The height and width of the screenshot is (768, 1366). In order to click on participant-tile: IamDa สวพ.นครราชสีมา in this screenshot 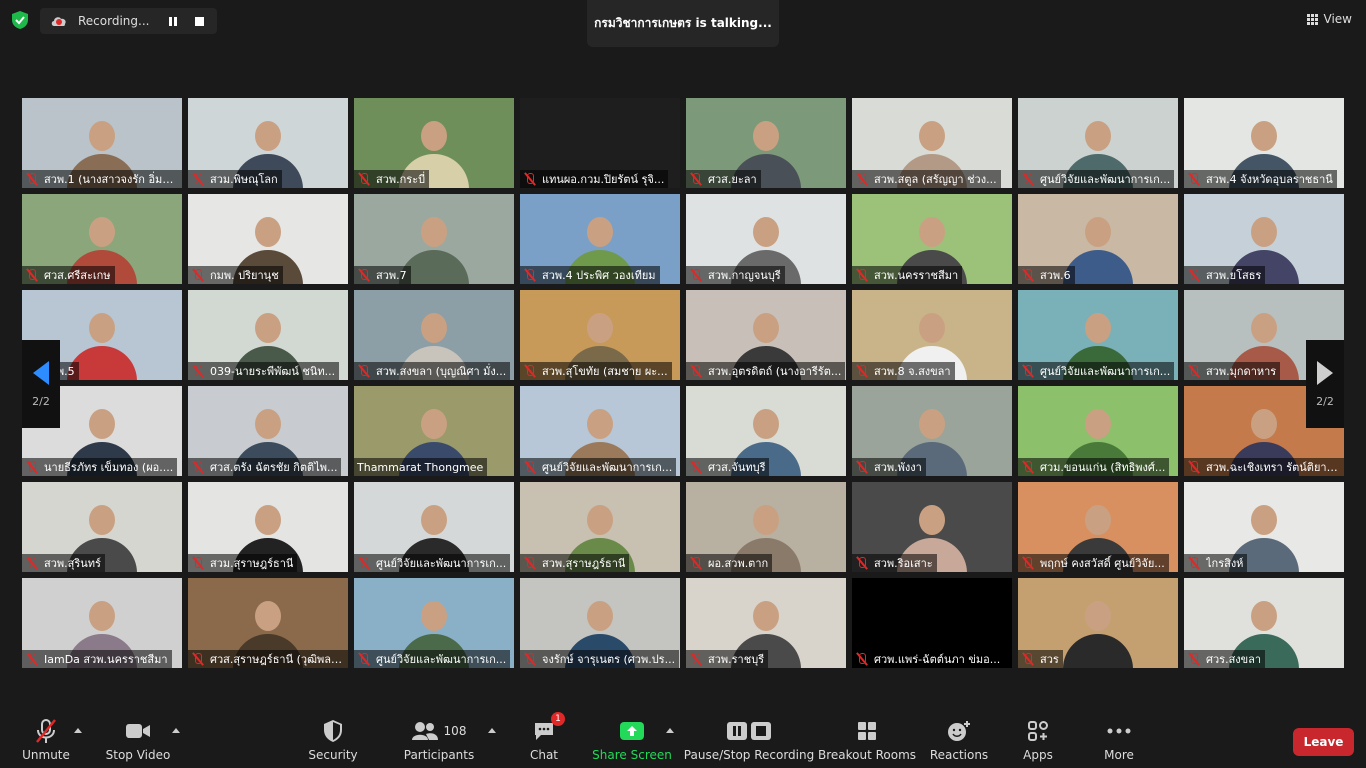, I will do `click(102, 623)`.